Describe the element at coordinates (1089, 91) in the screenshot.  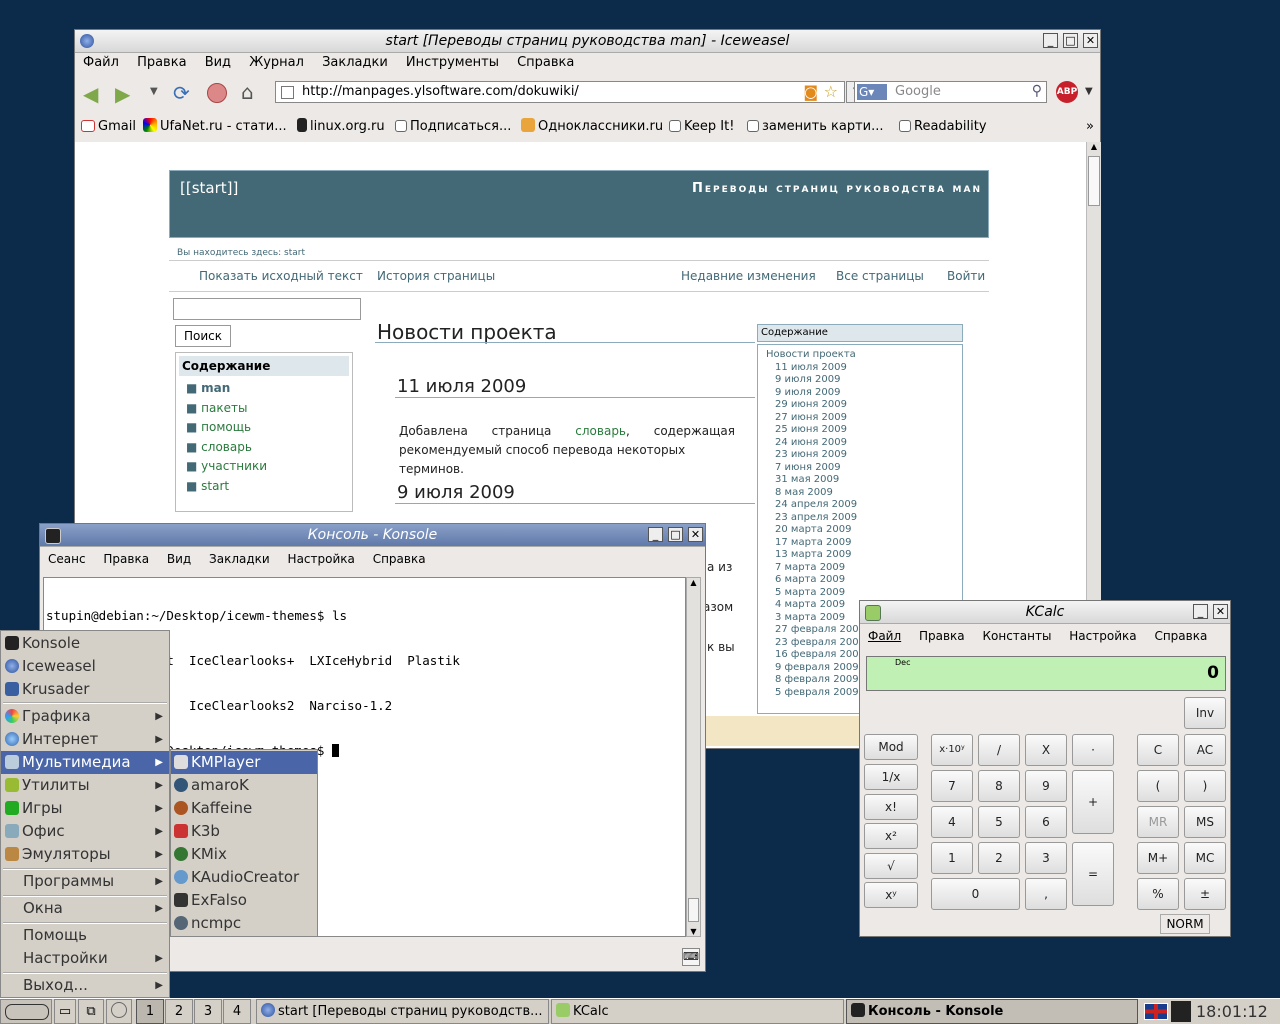
I see `adblock-dropdown-icon: ▼` at that location.